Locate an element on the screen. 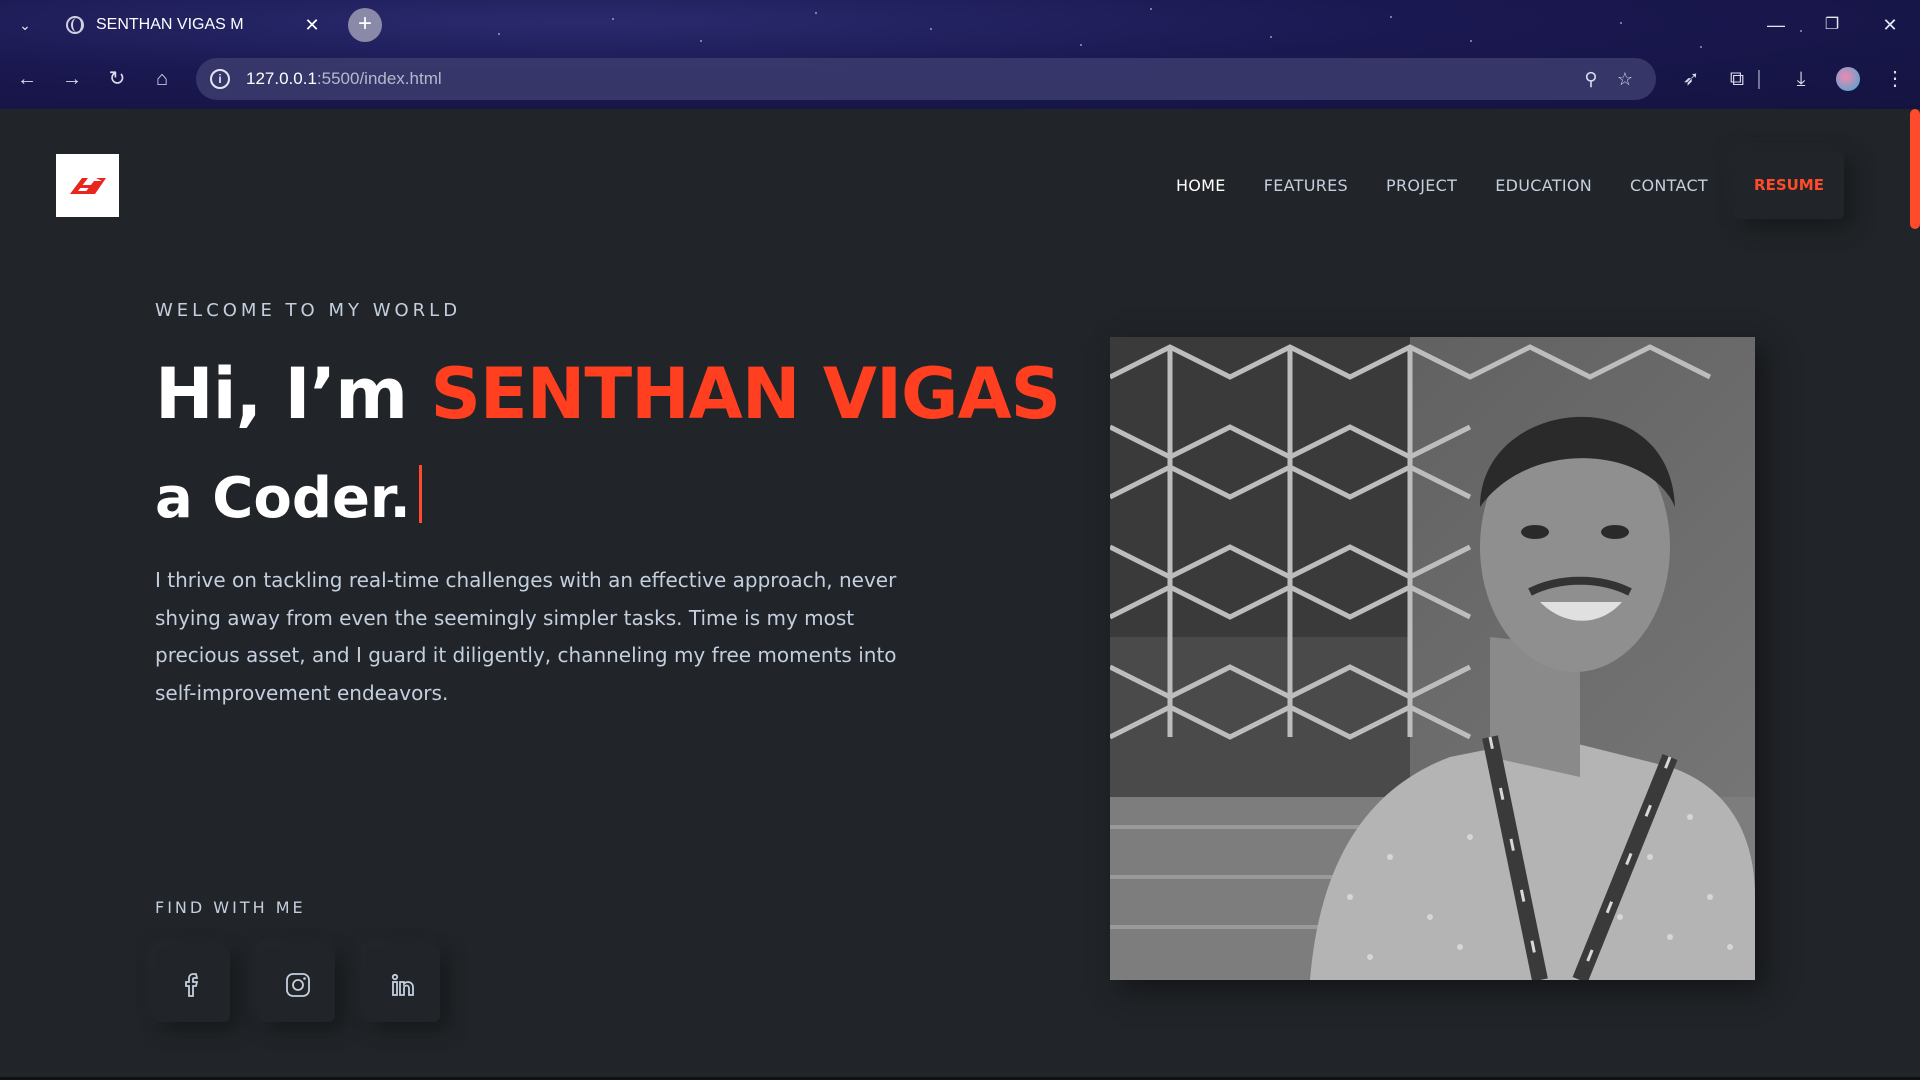 This screenshot has width=1920, height=1080. typing-cursor is located at coordinates (420, 494).